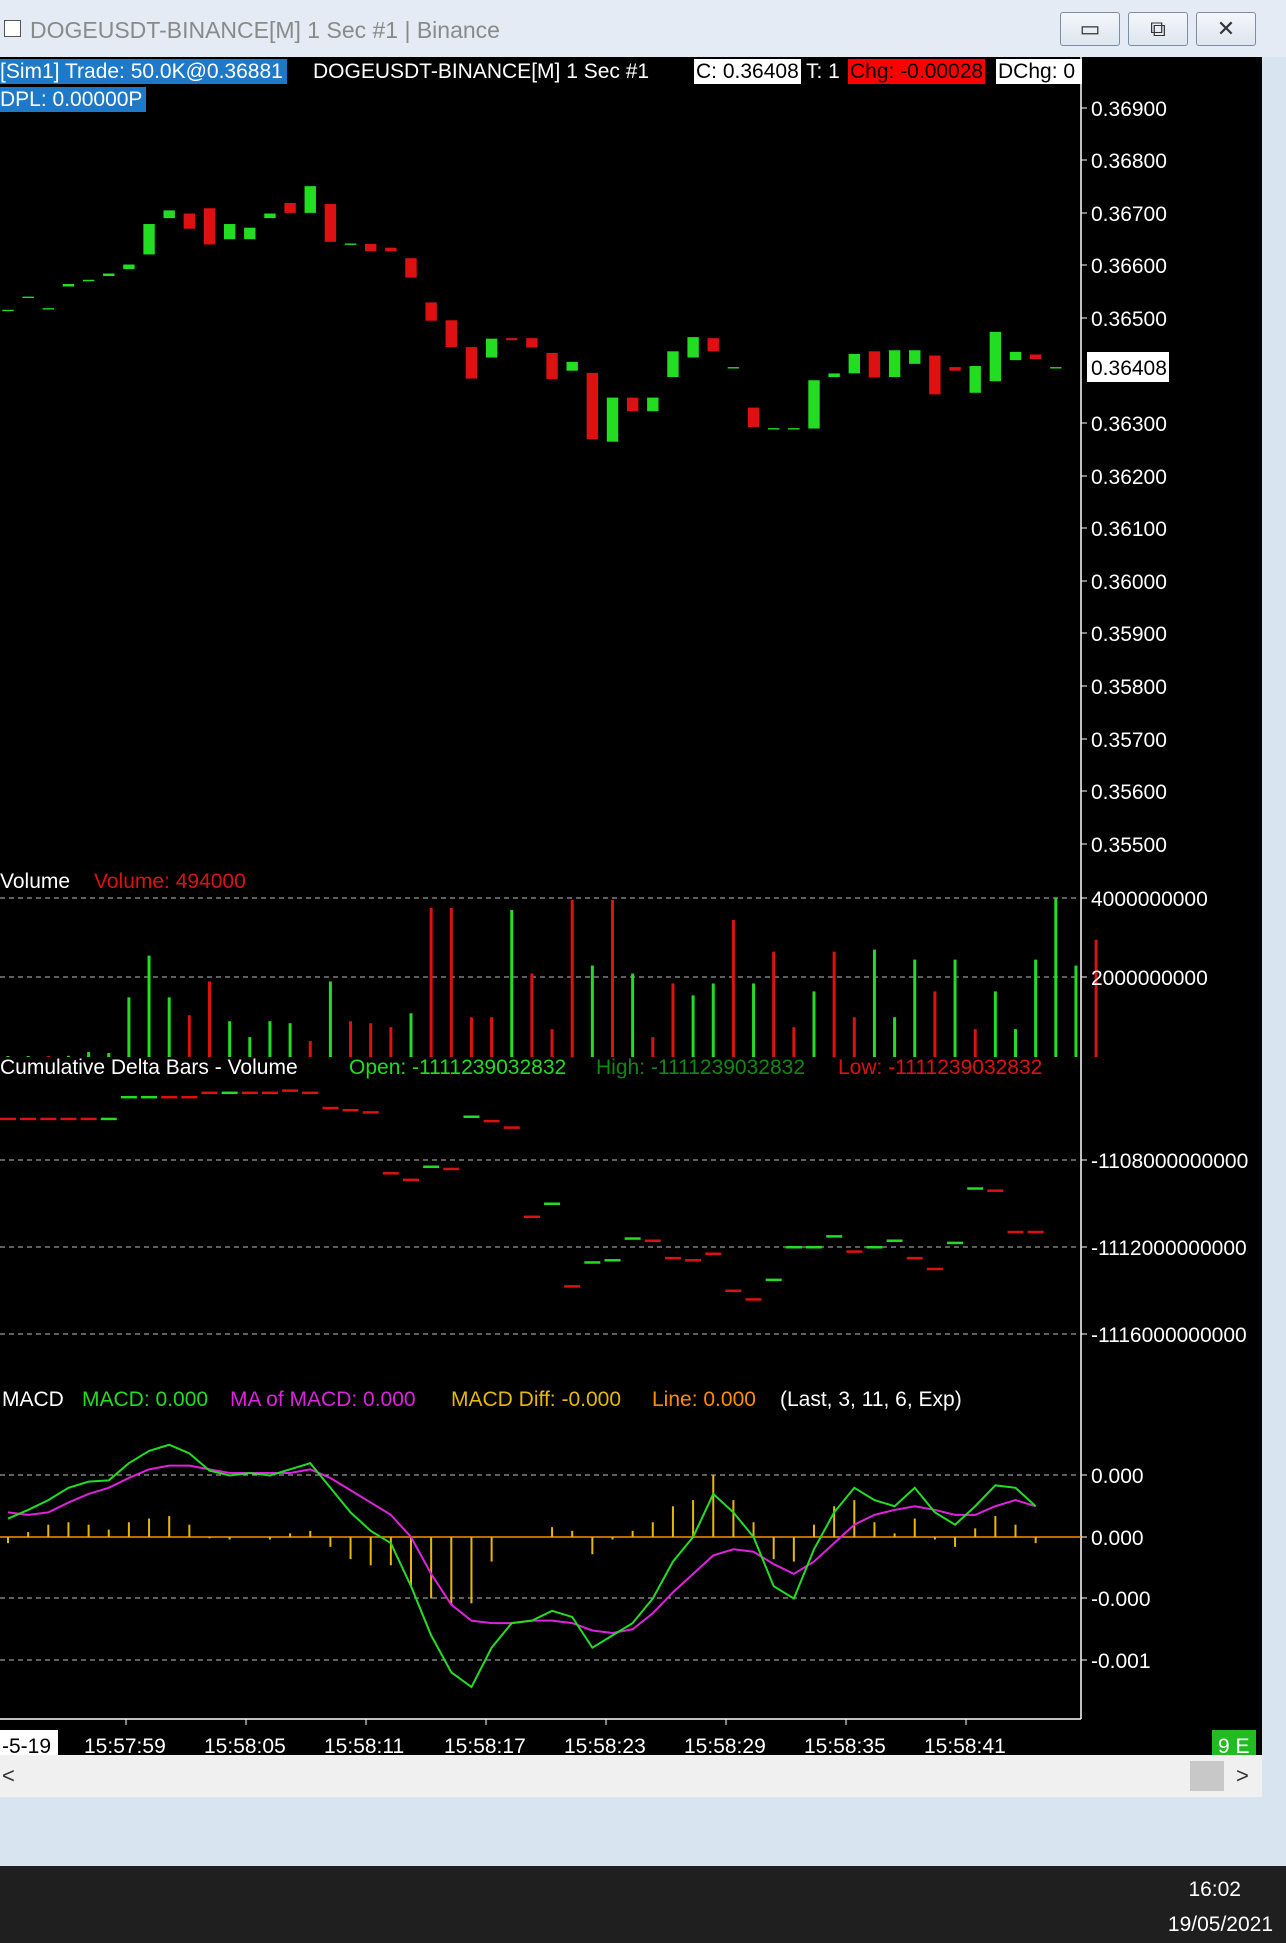 This screenshot has width=1286, height=1943. What do you see at coordinates (1207, 1776) in the screenshot?
I see `scroll-thumb` at bounding box center [1207, 1776].